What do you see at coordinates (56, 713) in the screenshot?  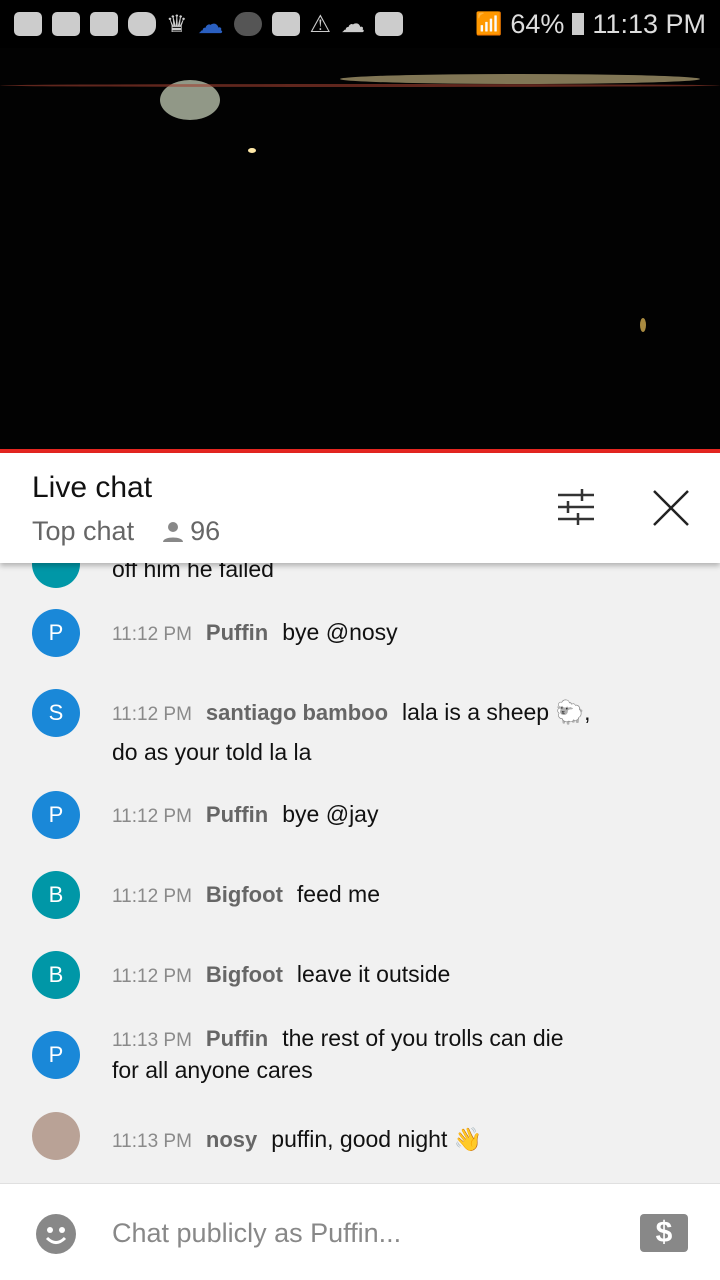 I see `avatar: S` at bounding box center [56, 713].